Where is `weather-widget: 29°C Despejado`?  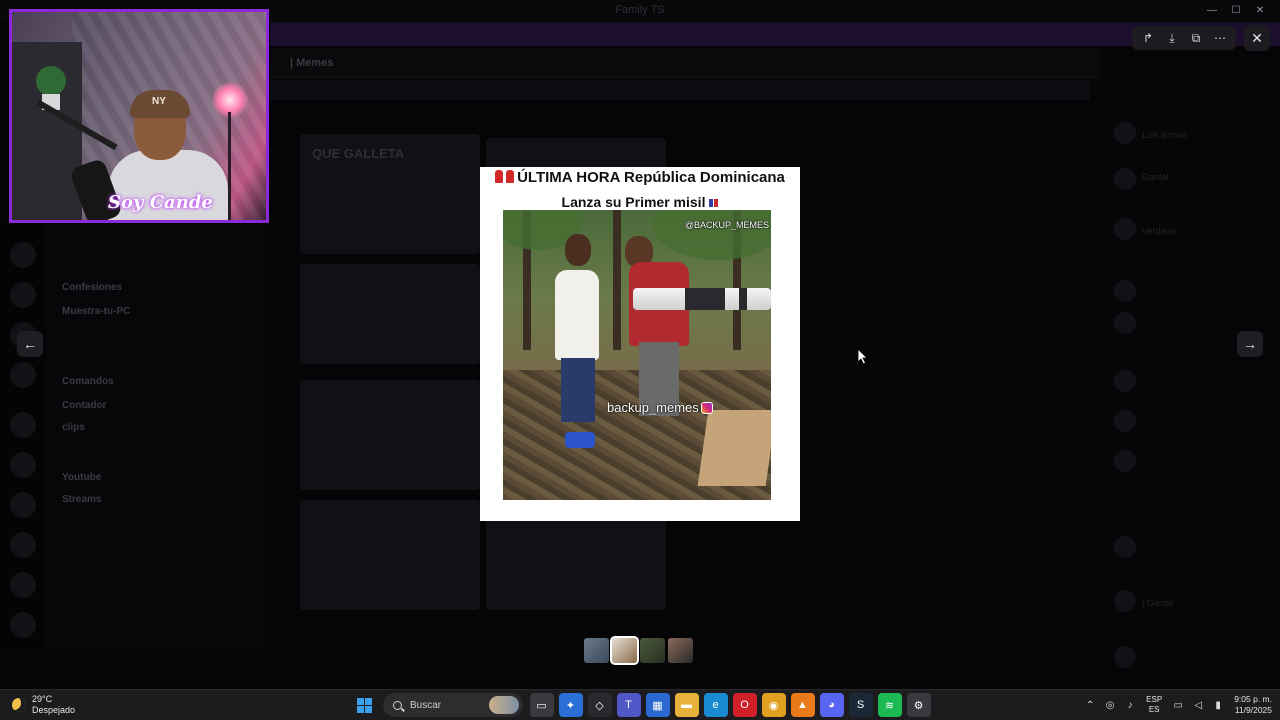
weather-widget: 29°C Despejado is located at coordinates (43, 705).